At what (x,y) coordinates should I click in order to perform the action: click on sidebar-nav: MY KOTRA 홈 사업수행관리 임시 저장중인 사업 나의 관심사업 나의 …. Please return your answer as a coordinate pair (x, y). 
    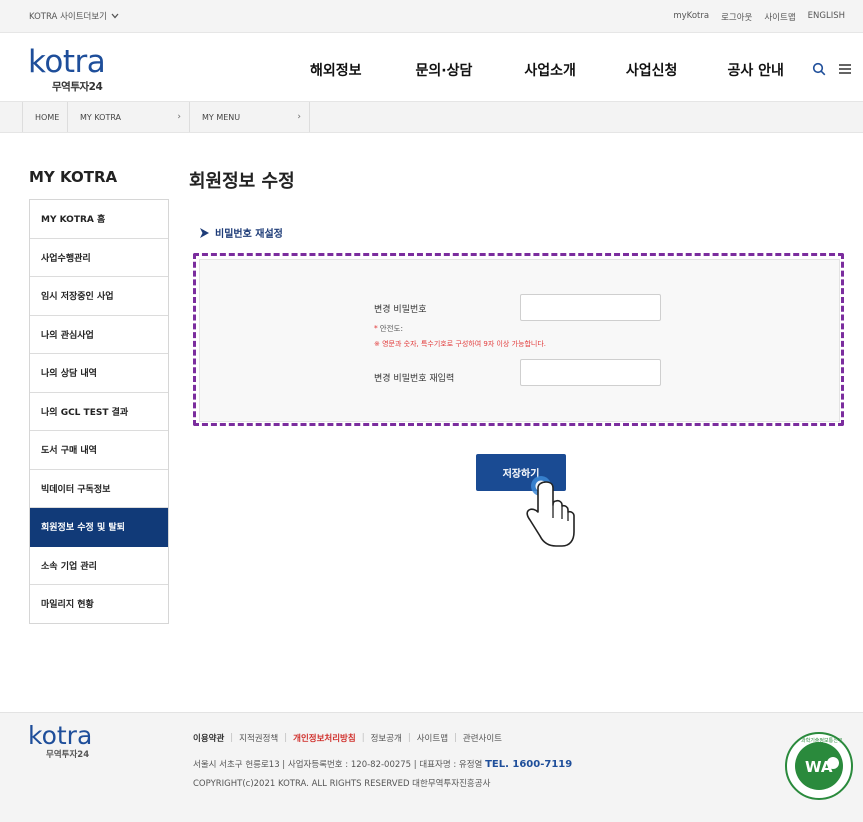
    Looking at the image, I should click on (99, 411).